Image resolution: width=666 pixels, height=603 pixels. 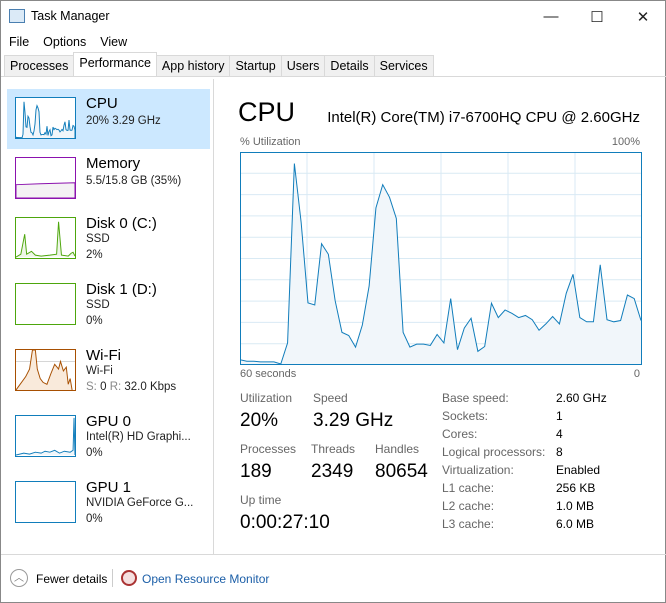 I want to click on send-label: S:, so click(x=91, y=387).